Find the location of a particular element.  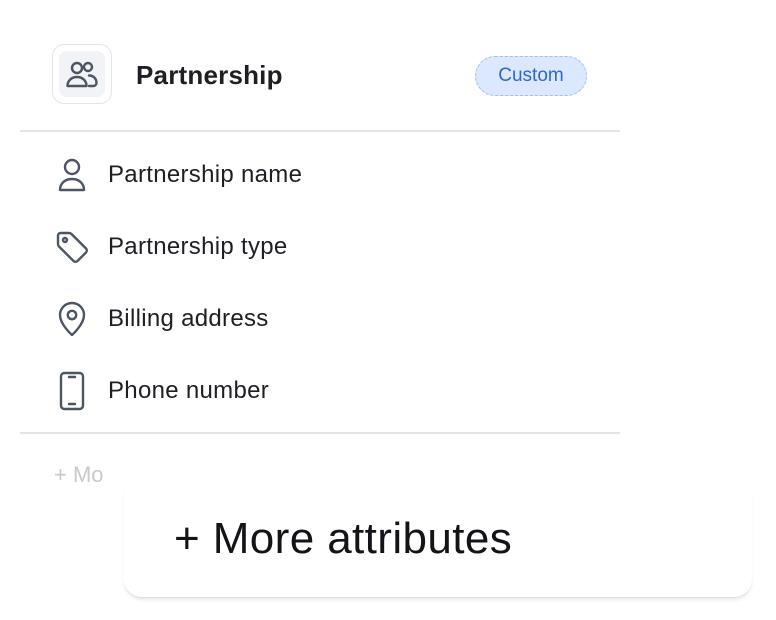

attribute-label: Phone number is located at coordinates (189, 390).